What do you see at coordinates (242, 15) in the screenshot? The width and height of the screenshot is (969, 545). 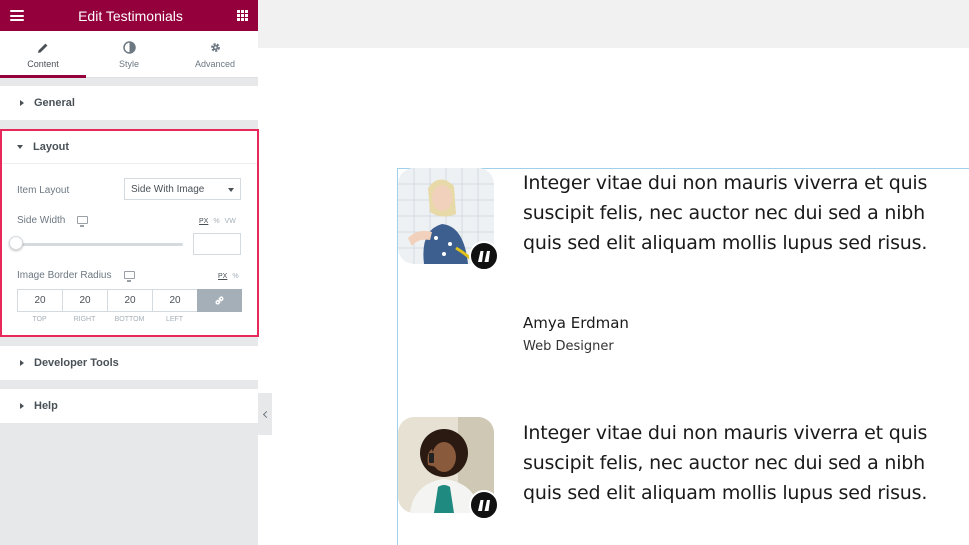 I see `widgets-grid-icon` at bounding box center [242, 15].